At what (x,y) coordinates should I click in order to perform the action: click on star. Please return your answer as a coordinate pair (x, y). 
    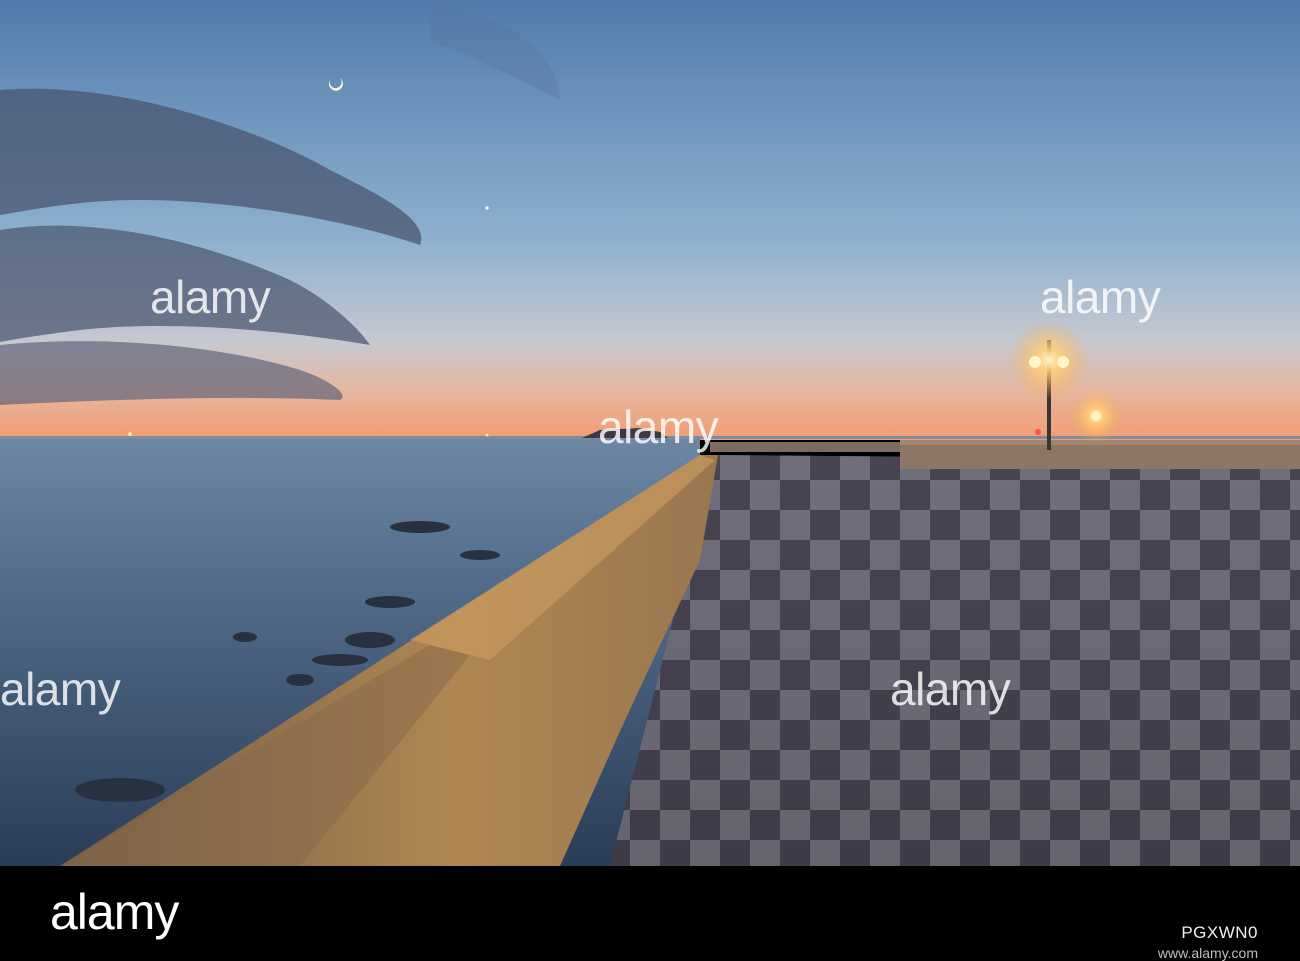
    Looking at the image, I should click on (487, 208).